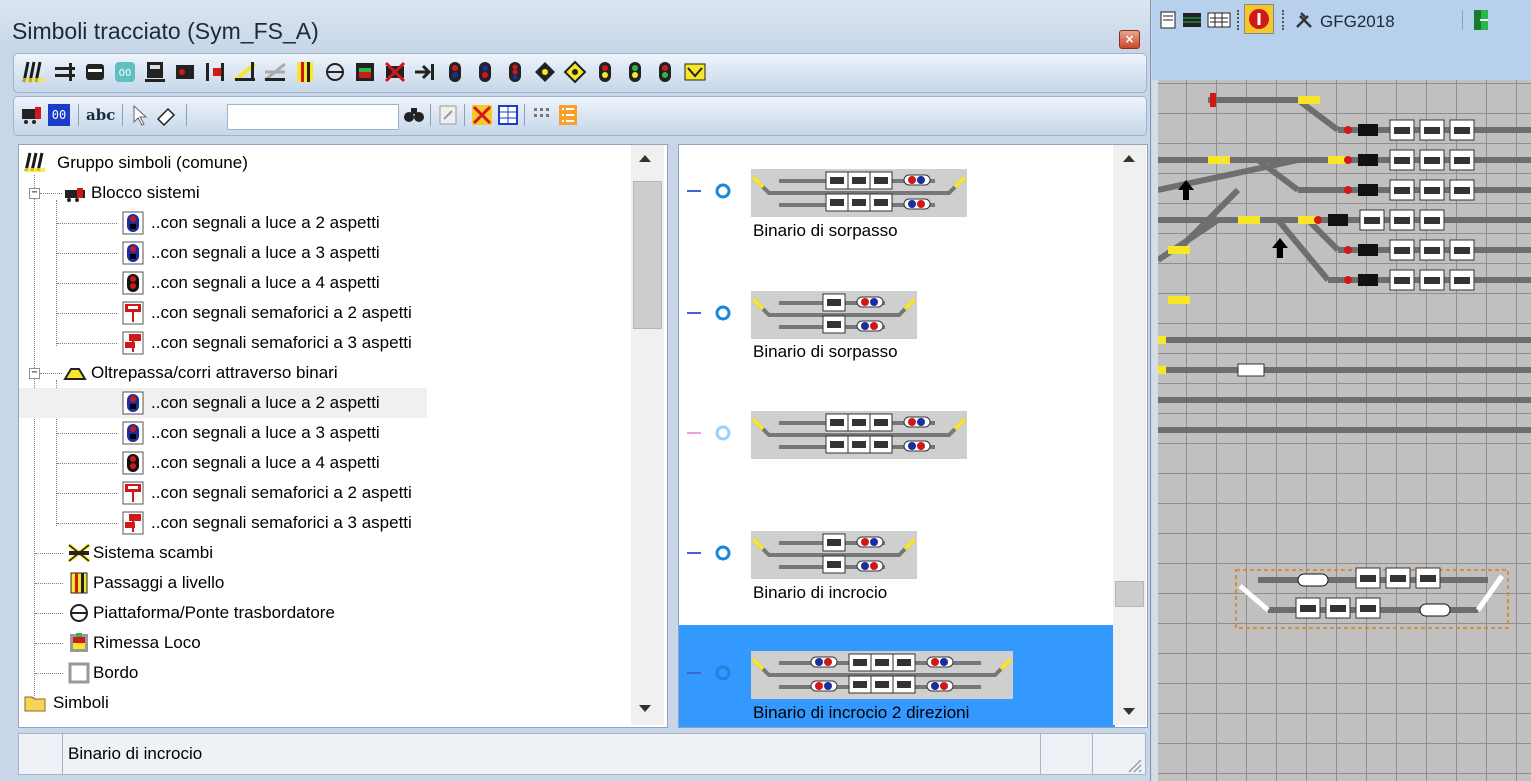 Image resolution: width=1531 pixels, height=781 pixels. I want to click on track-end-icon, so click(425, 72).